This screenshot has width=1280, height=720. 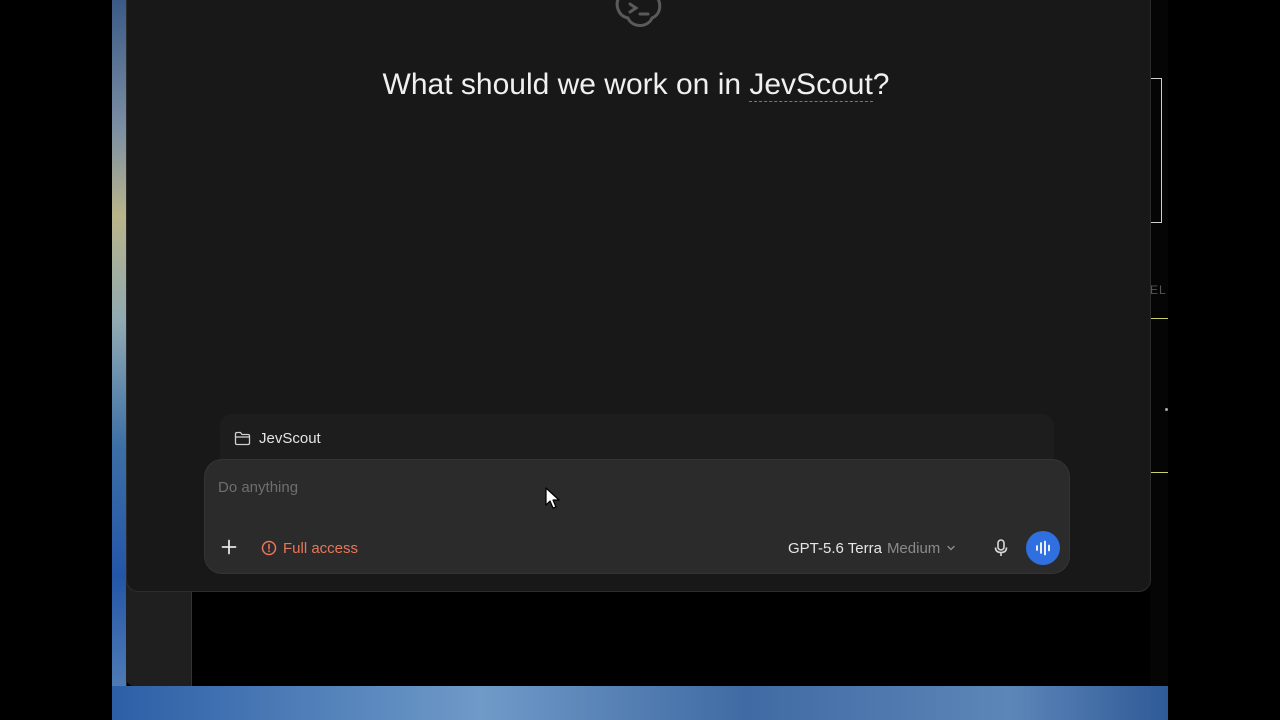 What do you see at coordinates (881, 84) in the screenshot?
I see `title-suffix: ?` at bounding box center [881, 84].